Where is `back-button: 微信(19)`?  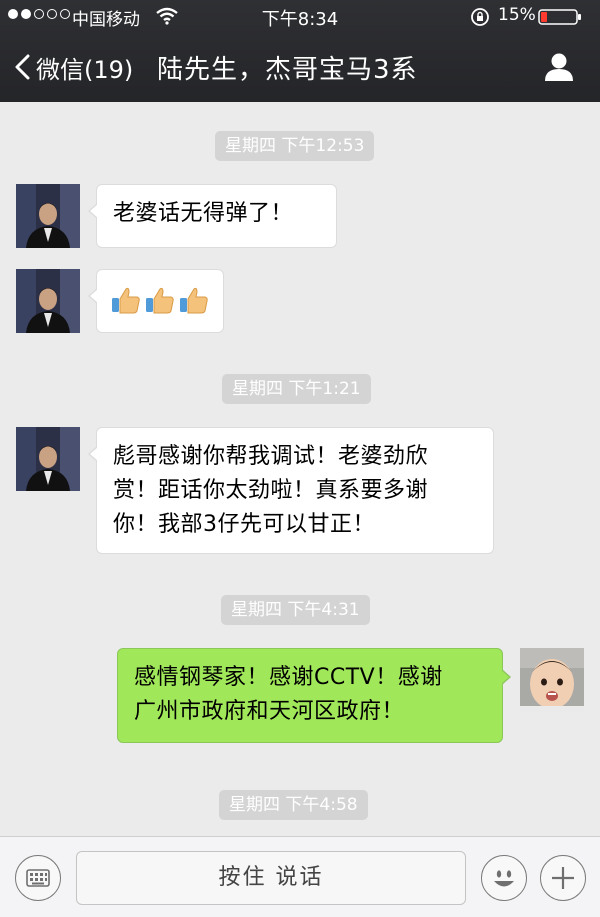
back-button: 微信(19) is located at coordinates (73, 67).